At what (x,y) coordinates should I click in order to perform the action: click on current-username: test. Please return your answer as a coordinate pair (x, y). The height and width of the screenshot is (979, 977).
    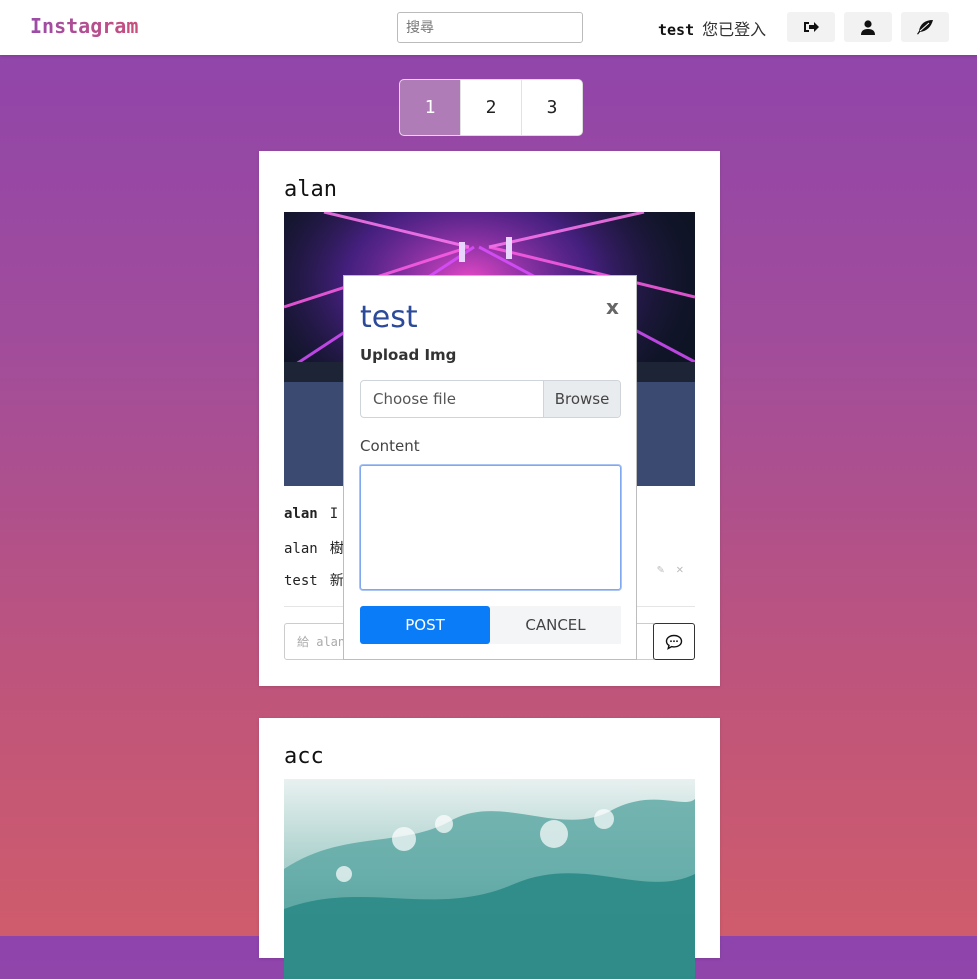
    Looking at the image, I should click on (676, 30).